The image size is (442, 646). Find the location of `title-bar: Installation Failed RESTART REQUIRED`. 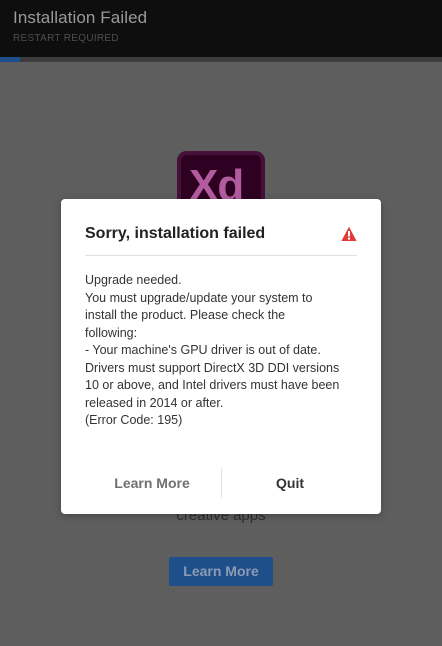

title-bar: Installation Failed RESTART REQUIRED is located at coordinates (221, 28).